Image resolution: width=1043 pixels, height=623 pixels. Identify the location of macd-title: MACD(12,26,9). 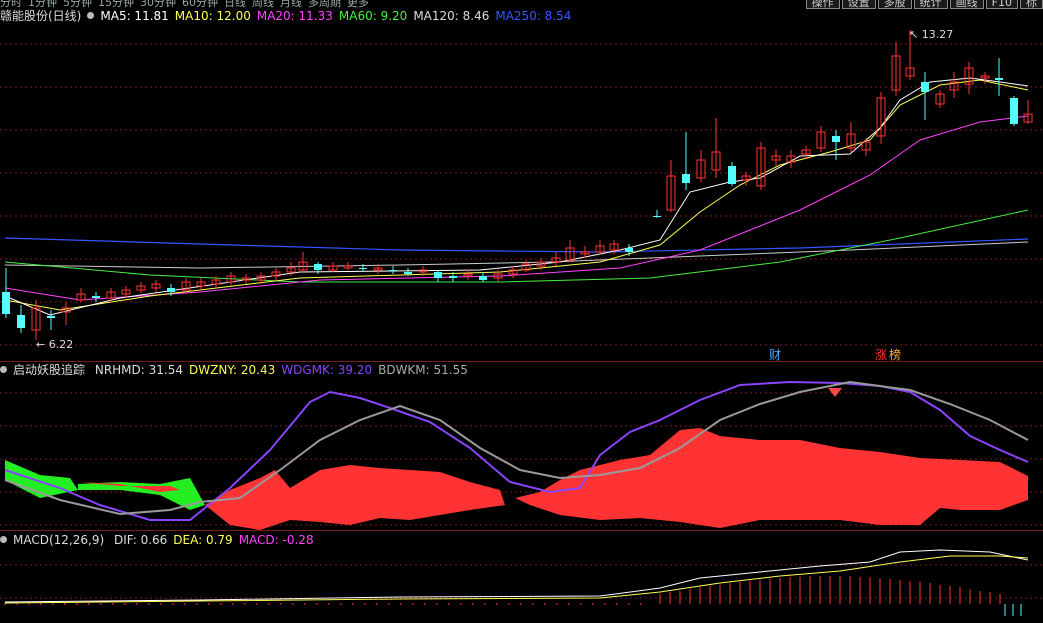
(58, 540).